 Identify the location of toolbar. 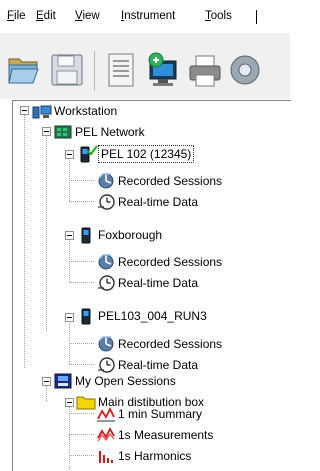
(145, 67).